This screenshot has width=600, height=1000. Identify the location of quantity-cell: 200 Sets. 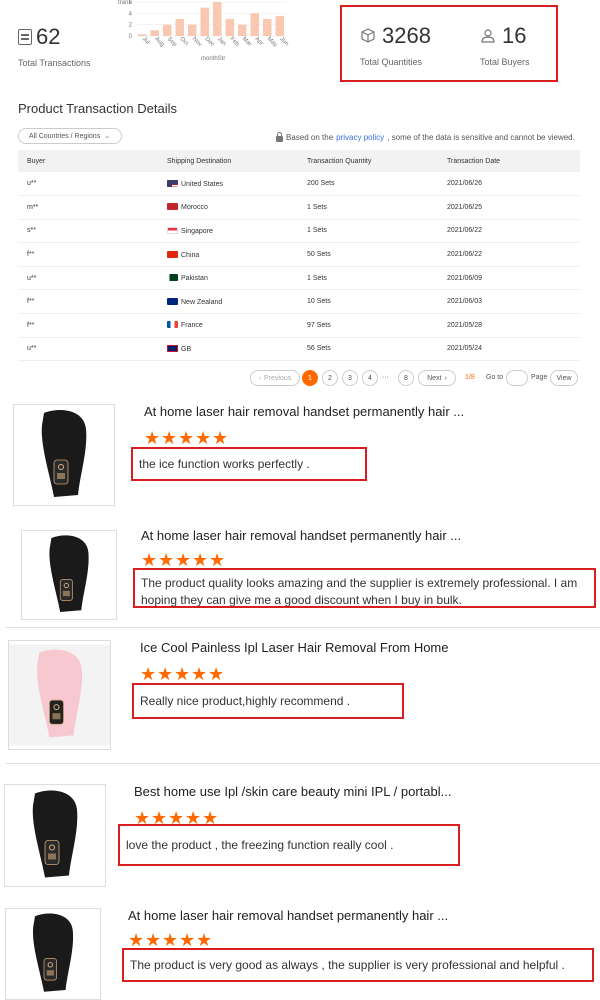
(368, 184).